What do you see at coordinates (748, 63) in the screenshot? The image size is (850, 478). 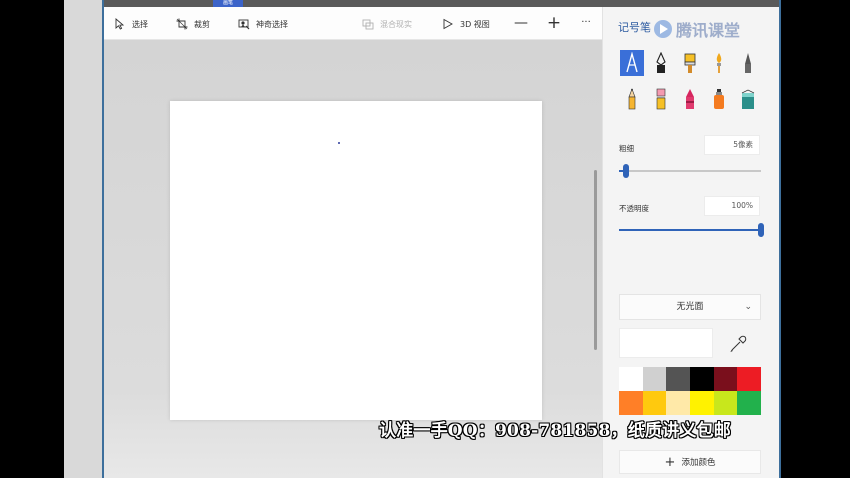 I see `pixel-pen-icon` at bounding box center [748, 63].